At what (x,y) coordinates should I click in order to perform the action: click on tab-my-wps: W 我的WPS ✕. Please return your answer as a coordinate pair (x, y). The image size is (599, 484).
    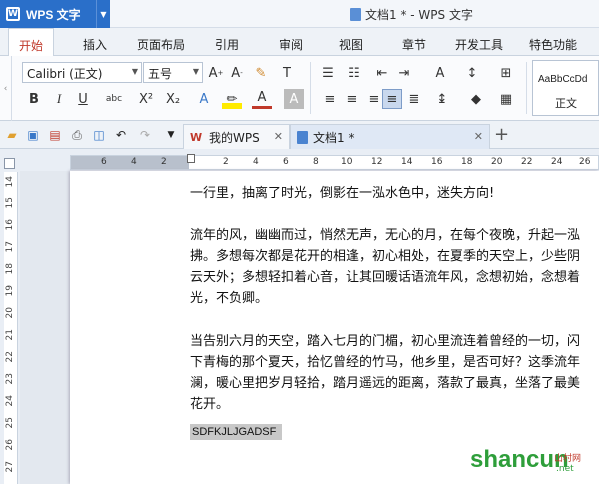
    Looking at the image, I should click on (236, 136).